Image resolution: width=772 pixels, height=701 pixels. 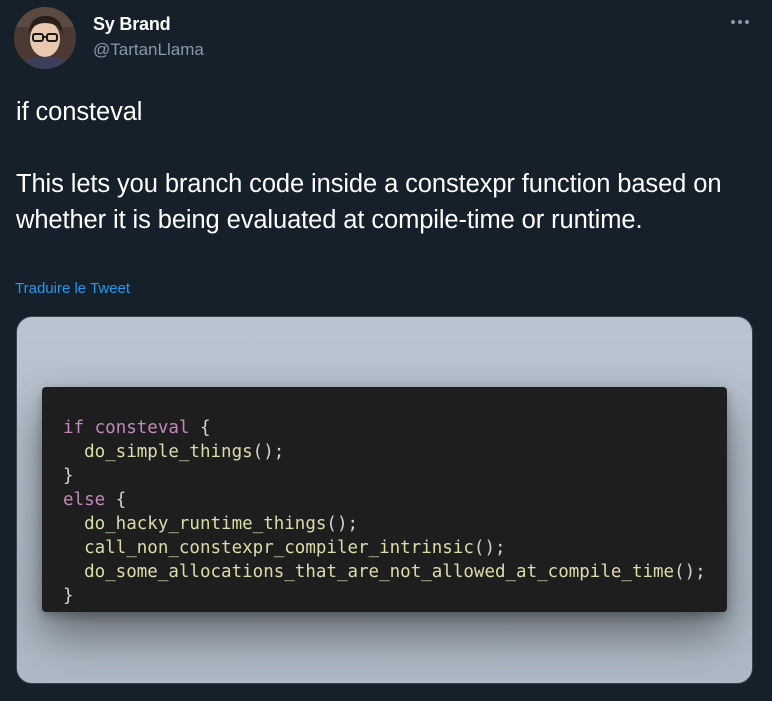 I want to click on user-avatar-icon, so click(x=45, y=38).